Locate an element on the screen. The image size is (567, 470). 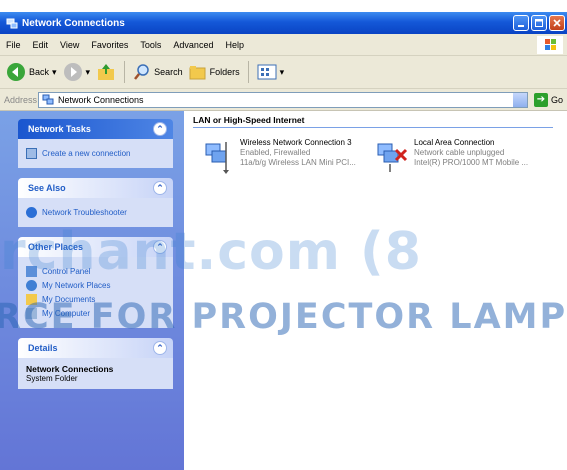
views-dropdown-icon: ▾ is located at coordinates (282, 72).